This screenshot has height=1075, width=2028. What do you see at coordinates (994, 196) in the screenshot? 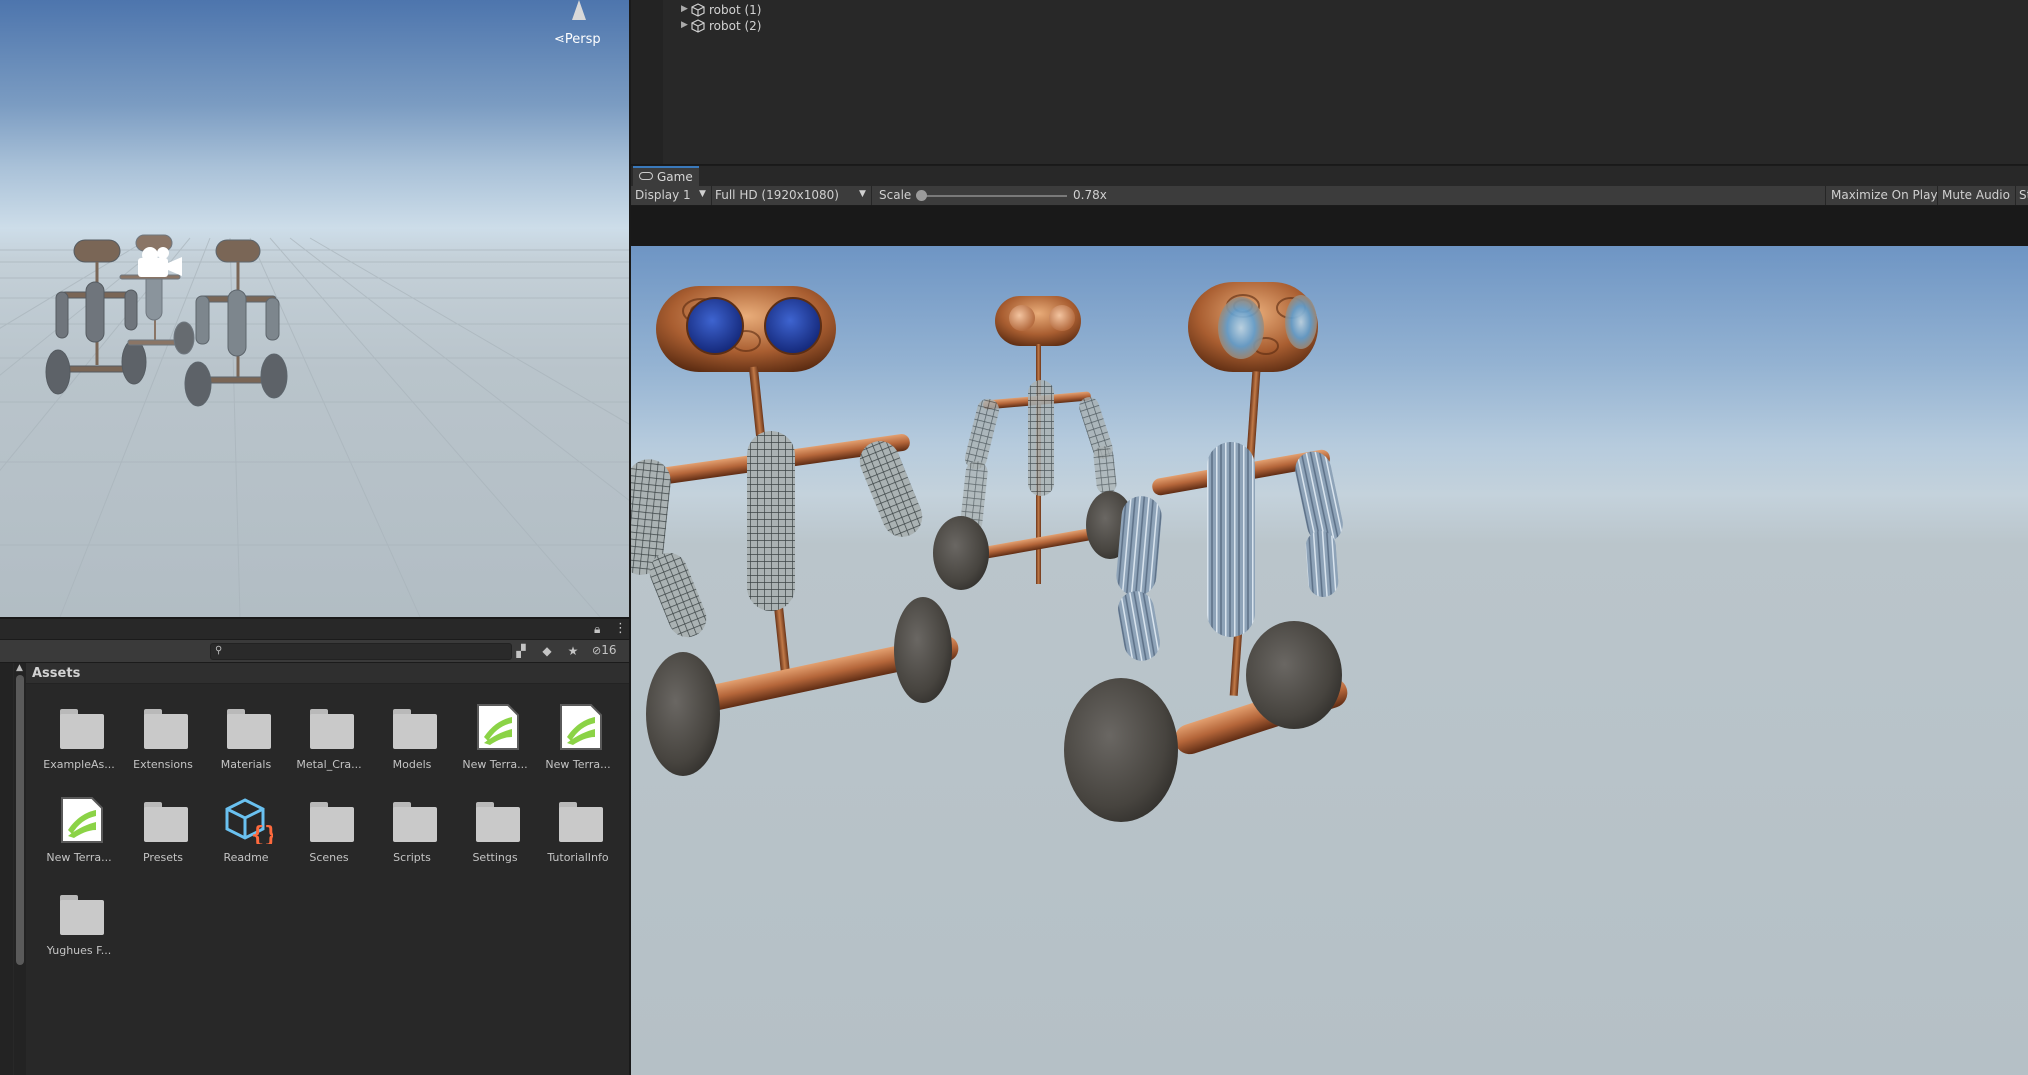
I see `scale-slider-track` at bounding box center [994, 196].